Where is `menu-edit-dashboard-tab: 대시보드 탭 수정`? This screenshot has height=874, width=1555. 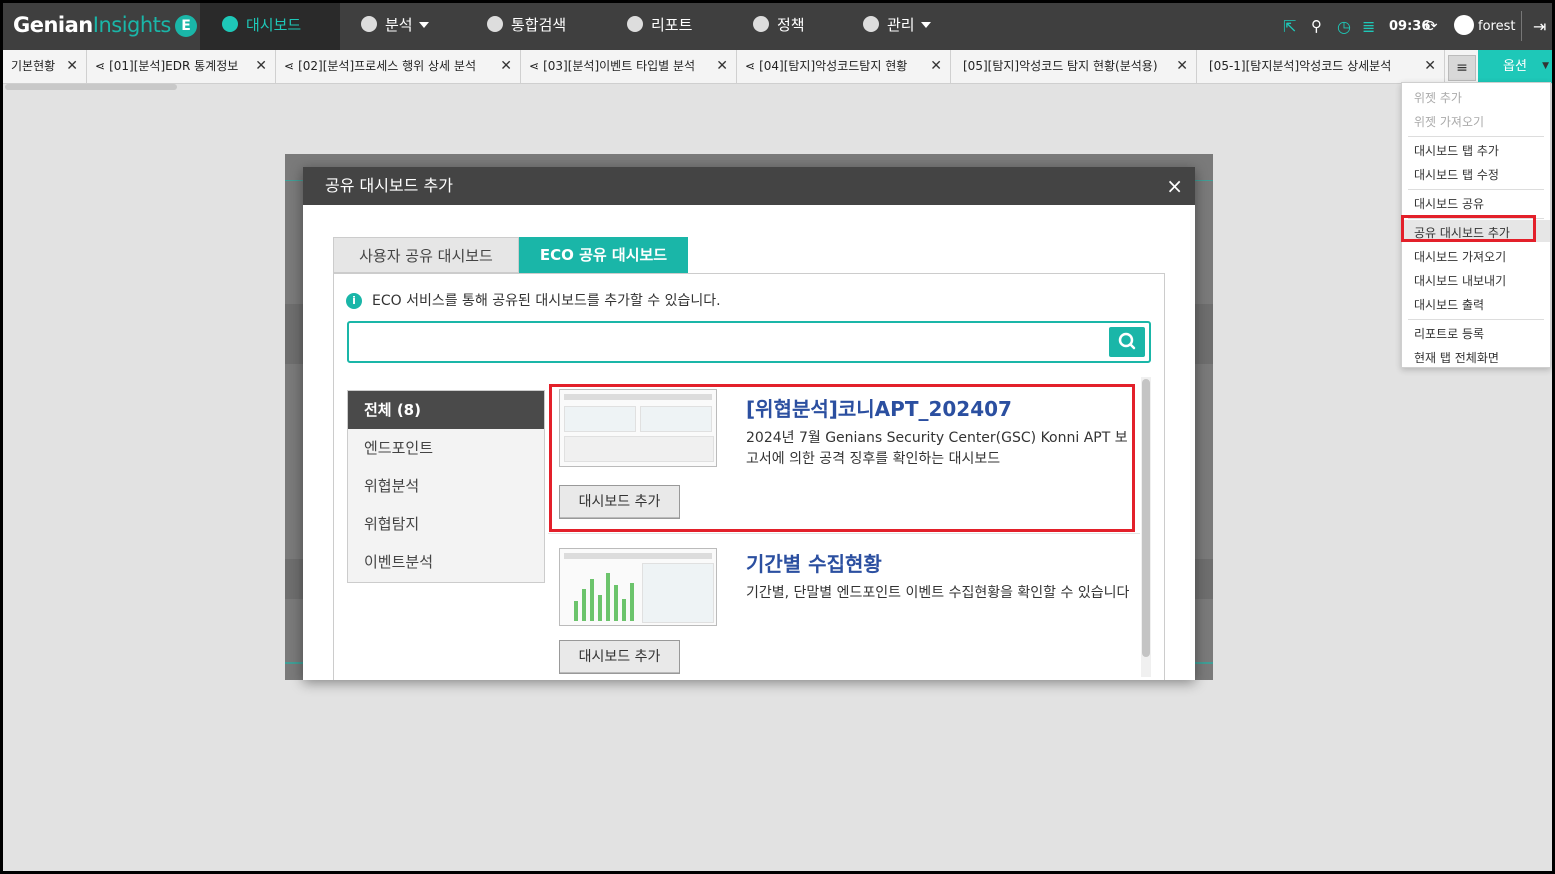 menu-edit-dashboard-tab: 대시보드 탭 수정 is located at coordinates (1456, 174).